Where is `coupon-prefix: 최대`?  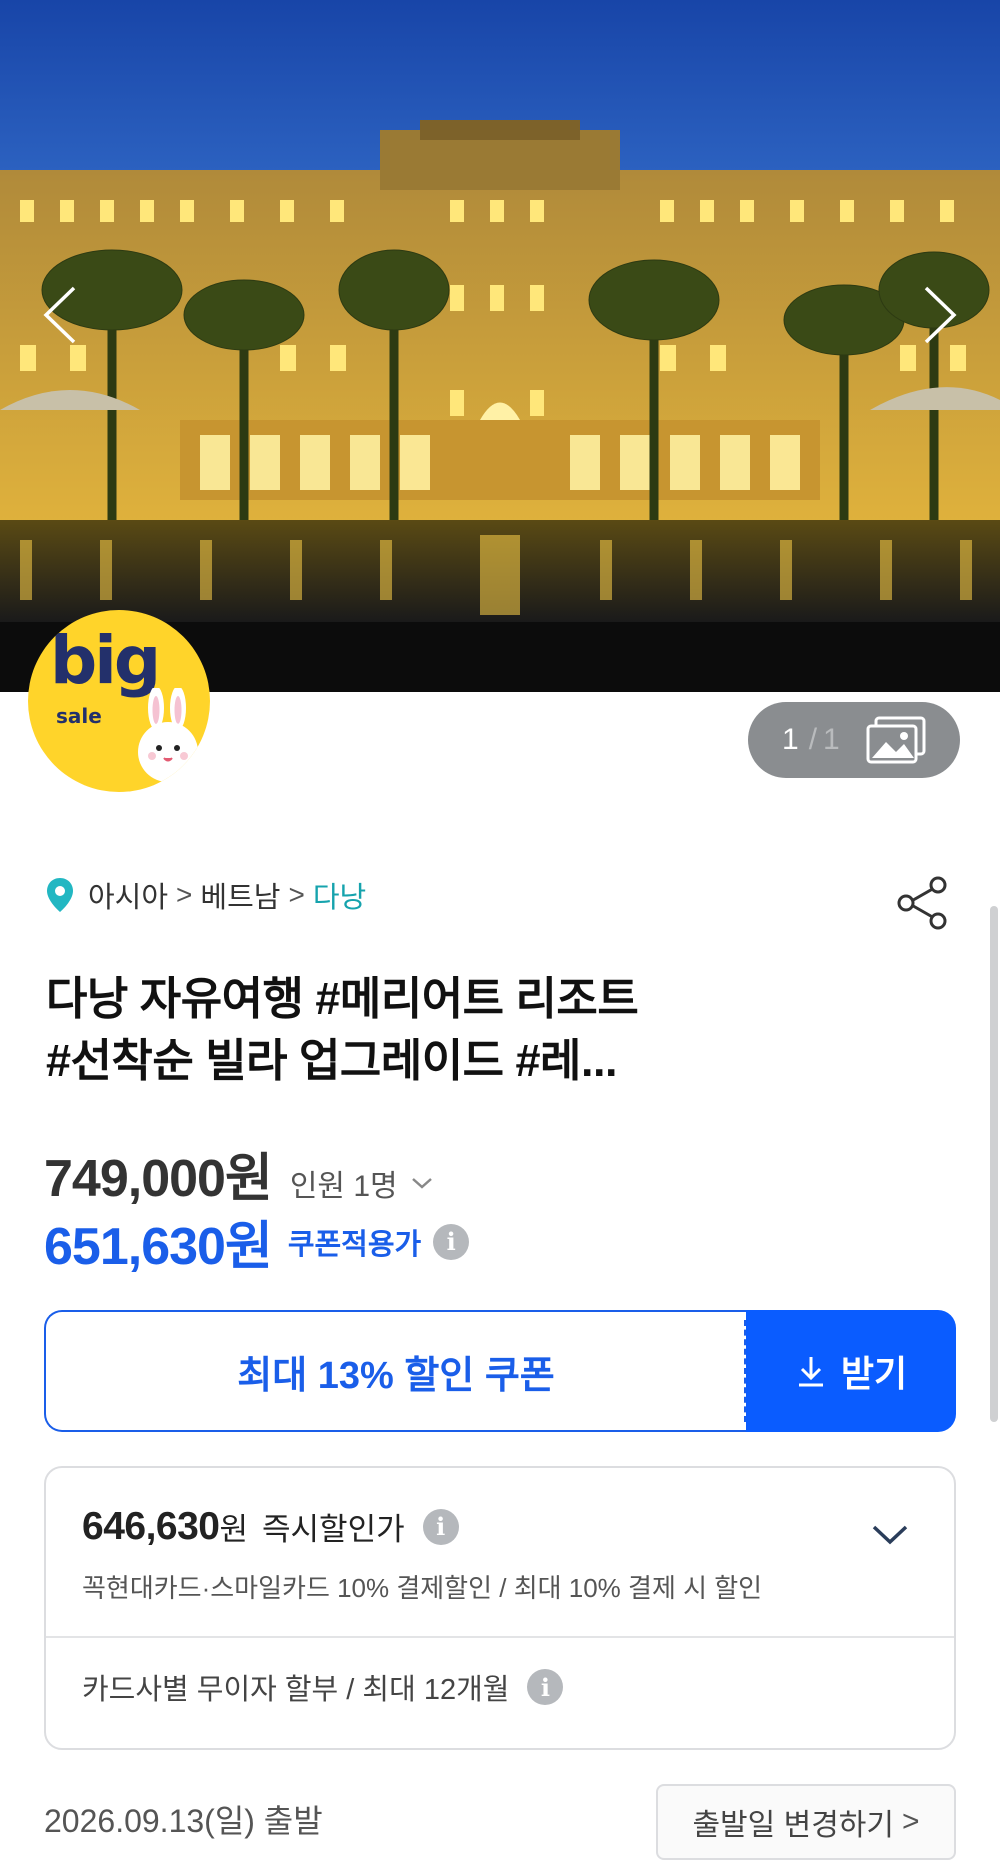
coupon-prefix: 최대 is located at coordinates (277, 1375).